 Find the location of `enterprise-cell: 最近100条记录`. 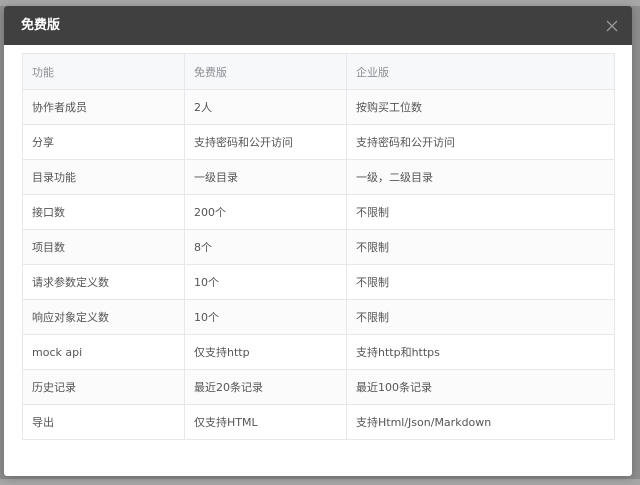

enterprise-cell: 最近100条记录 is located at coordinates (480, 387).